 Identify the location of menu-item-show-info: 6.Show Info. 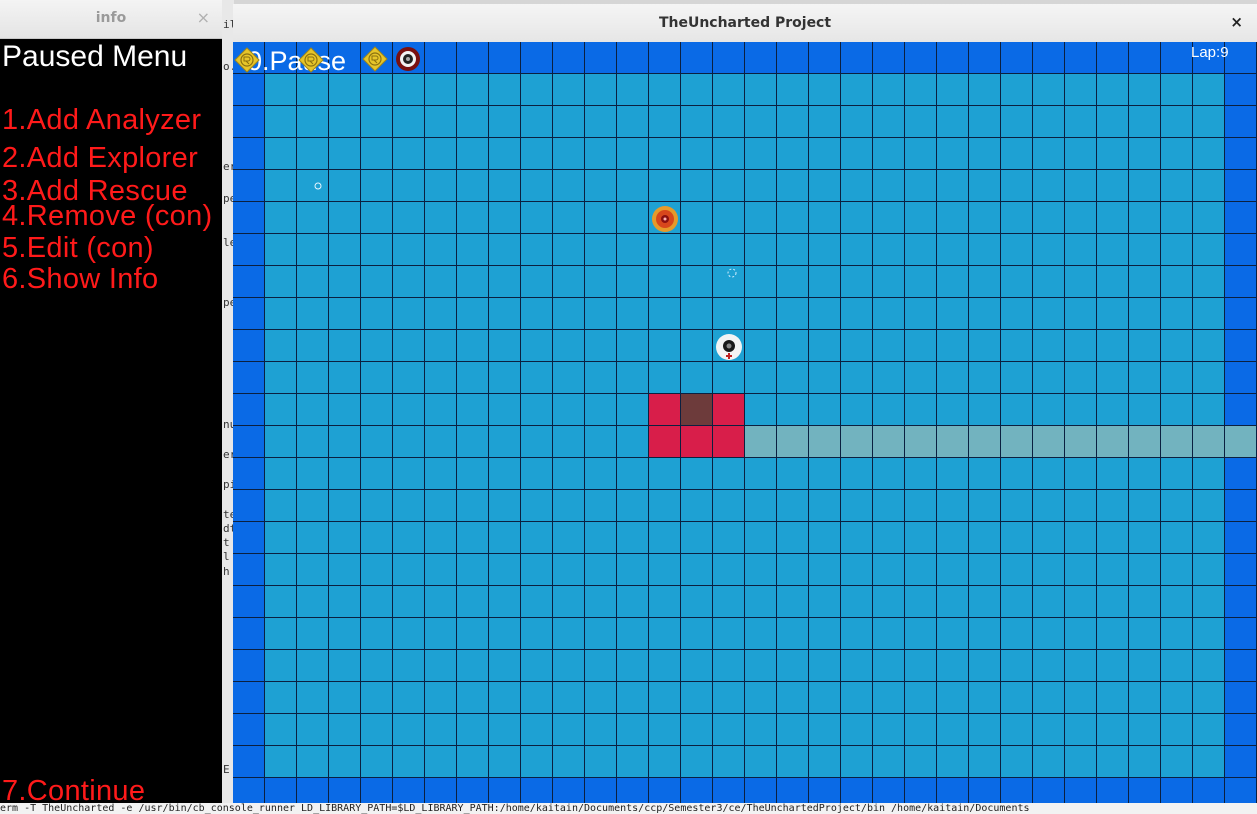
(80, 279).